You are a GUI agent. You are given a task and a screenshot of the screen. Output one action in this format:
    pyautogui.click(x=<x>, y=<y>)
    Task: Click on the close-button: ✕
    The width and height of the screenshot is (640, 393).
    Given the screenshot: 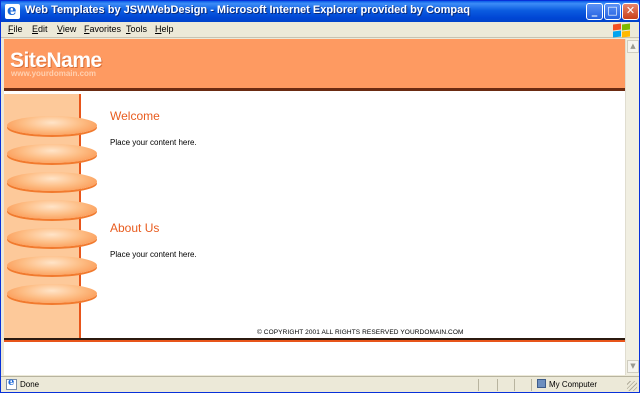 What is the action you would take?
    pyautogui.click(x=630, y=11)
    